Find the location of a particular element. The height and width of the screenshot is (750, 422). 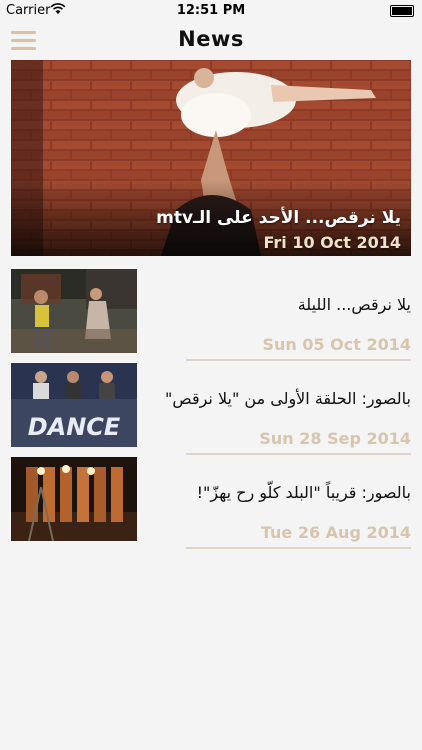

article-title: يلا نرقص... الليلة is located at coordinates (354, 304).